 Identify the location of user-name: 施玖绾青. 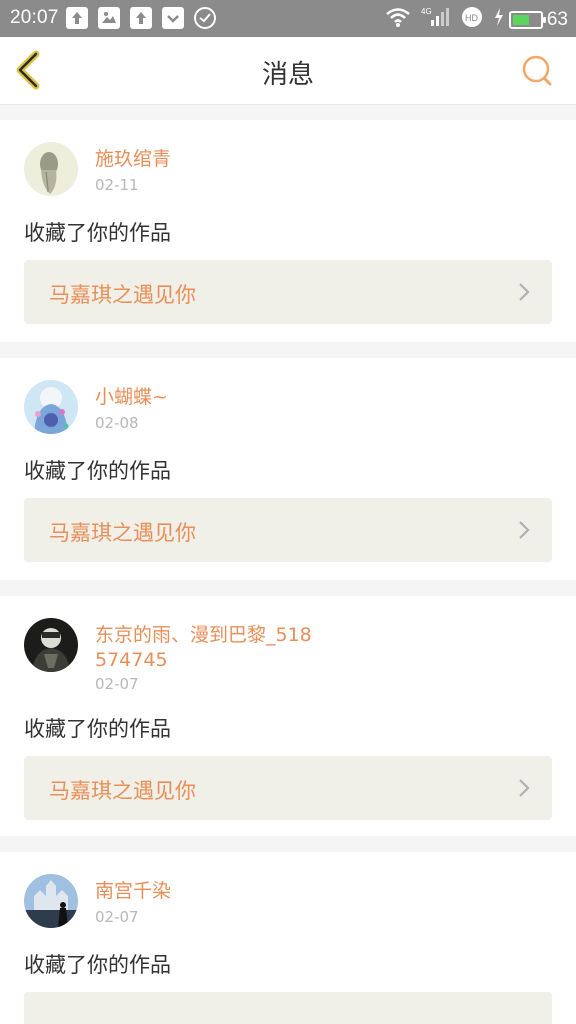
(205, 159).